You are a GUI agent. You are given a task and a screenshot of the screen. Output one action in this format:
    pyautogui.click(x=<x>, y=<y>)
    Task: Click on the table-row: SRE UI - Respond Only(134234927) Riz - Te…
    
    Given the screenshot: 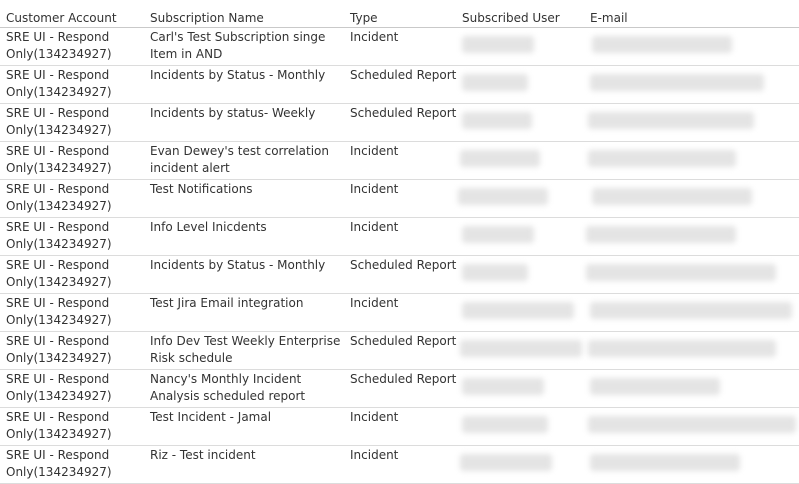 What is the action you would take?
    pyautogui.click(x=399, y=465)
    